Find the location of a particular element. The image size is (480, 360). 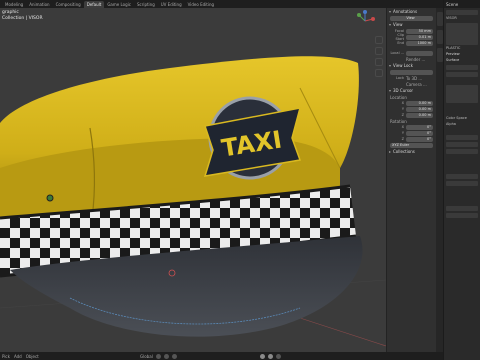

cursor-rot-y-field: 0° is located at coordinates (419, 133).